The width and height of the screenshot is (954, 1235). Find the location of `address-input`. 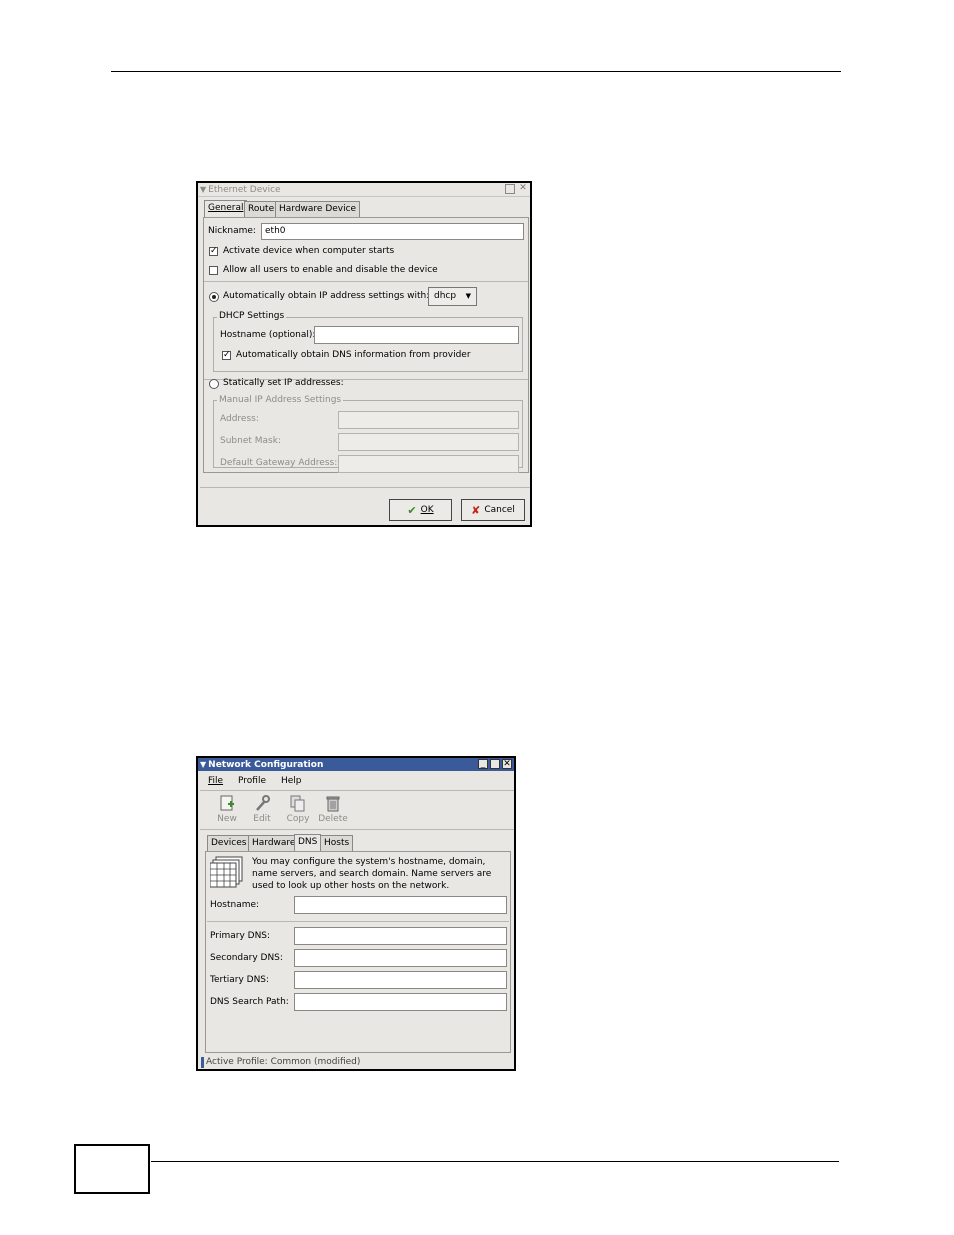

address-input is located at coordinates (428, 420).